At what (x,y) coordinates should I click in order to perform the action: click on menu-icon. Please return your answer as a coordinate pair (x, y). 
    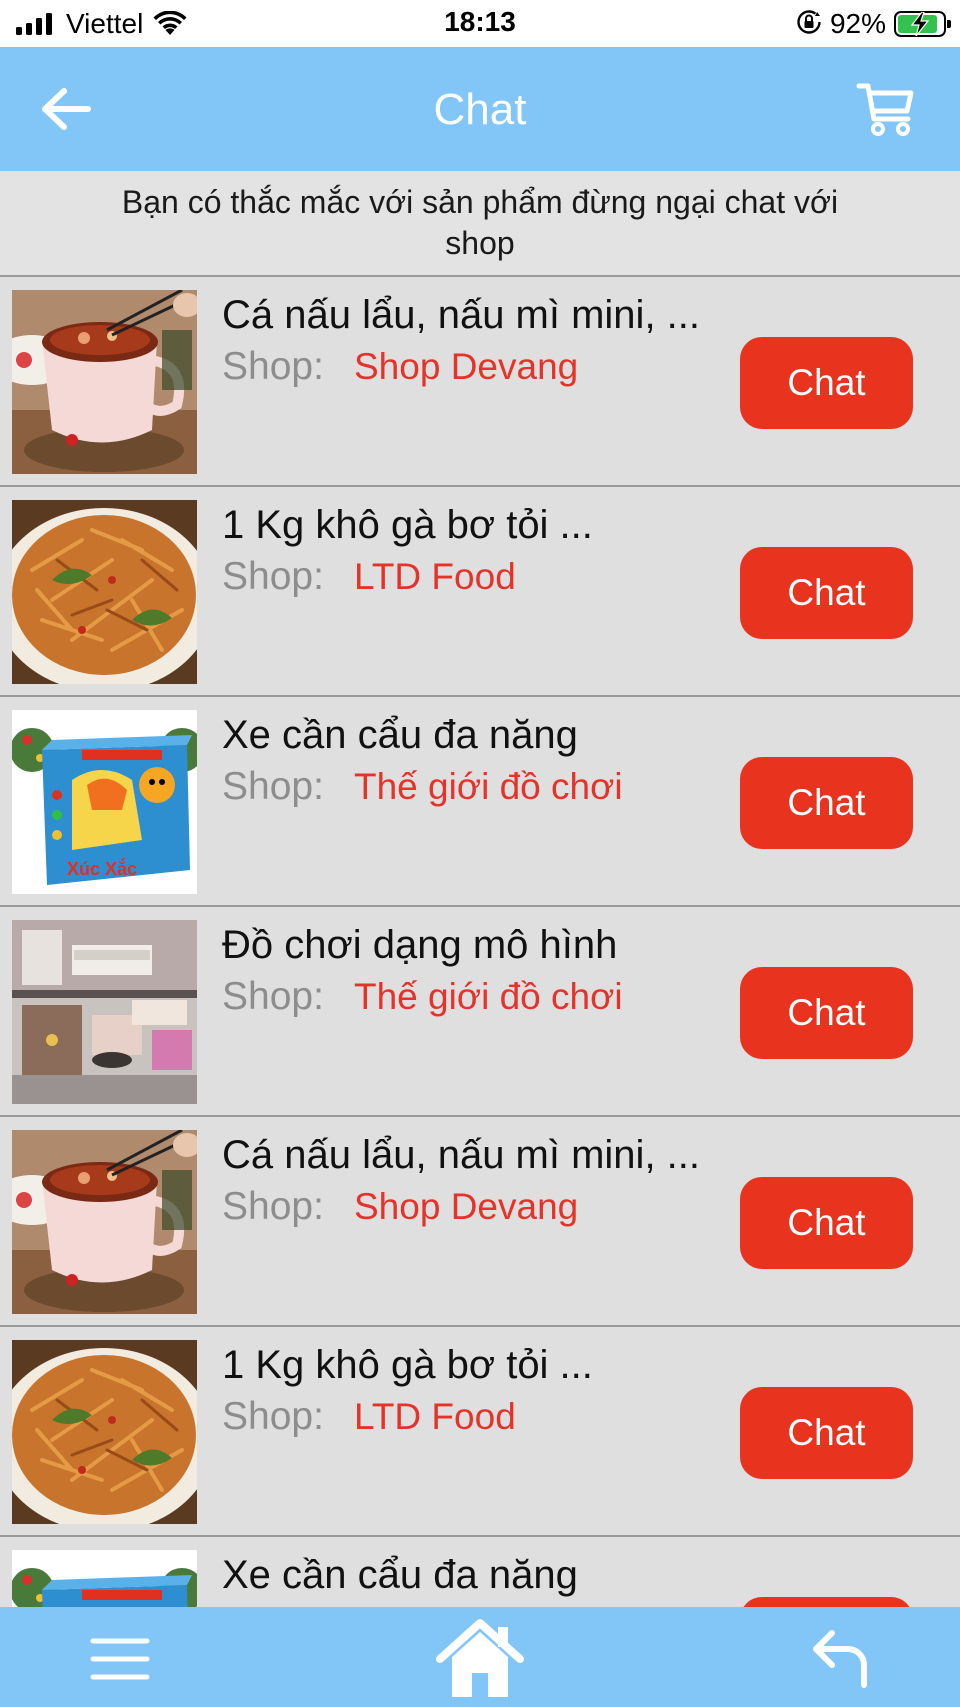
    Looking at the image, I should click on (120, 1659).